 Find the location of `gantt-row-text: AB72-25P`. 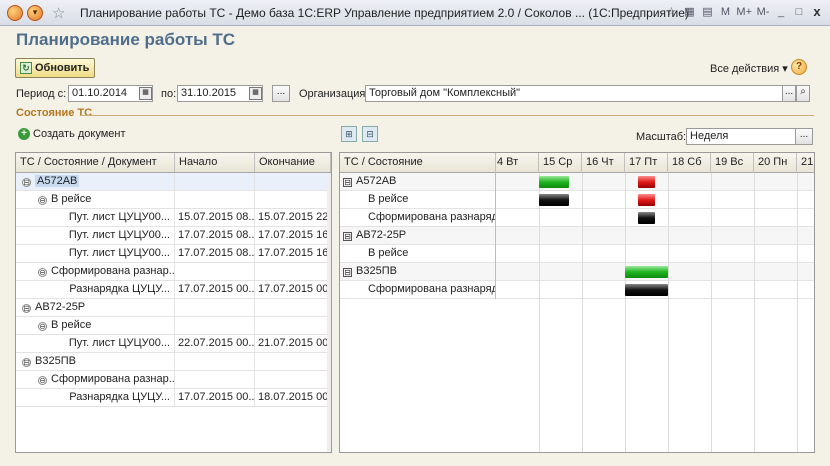

gantt-row-text: AB72-25P is located at coordinates (381, 235).